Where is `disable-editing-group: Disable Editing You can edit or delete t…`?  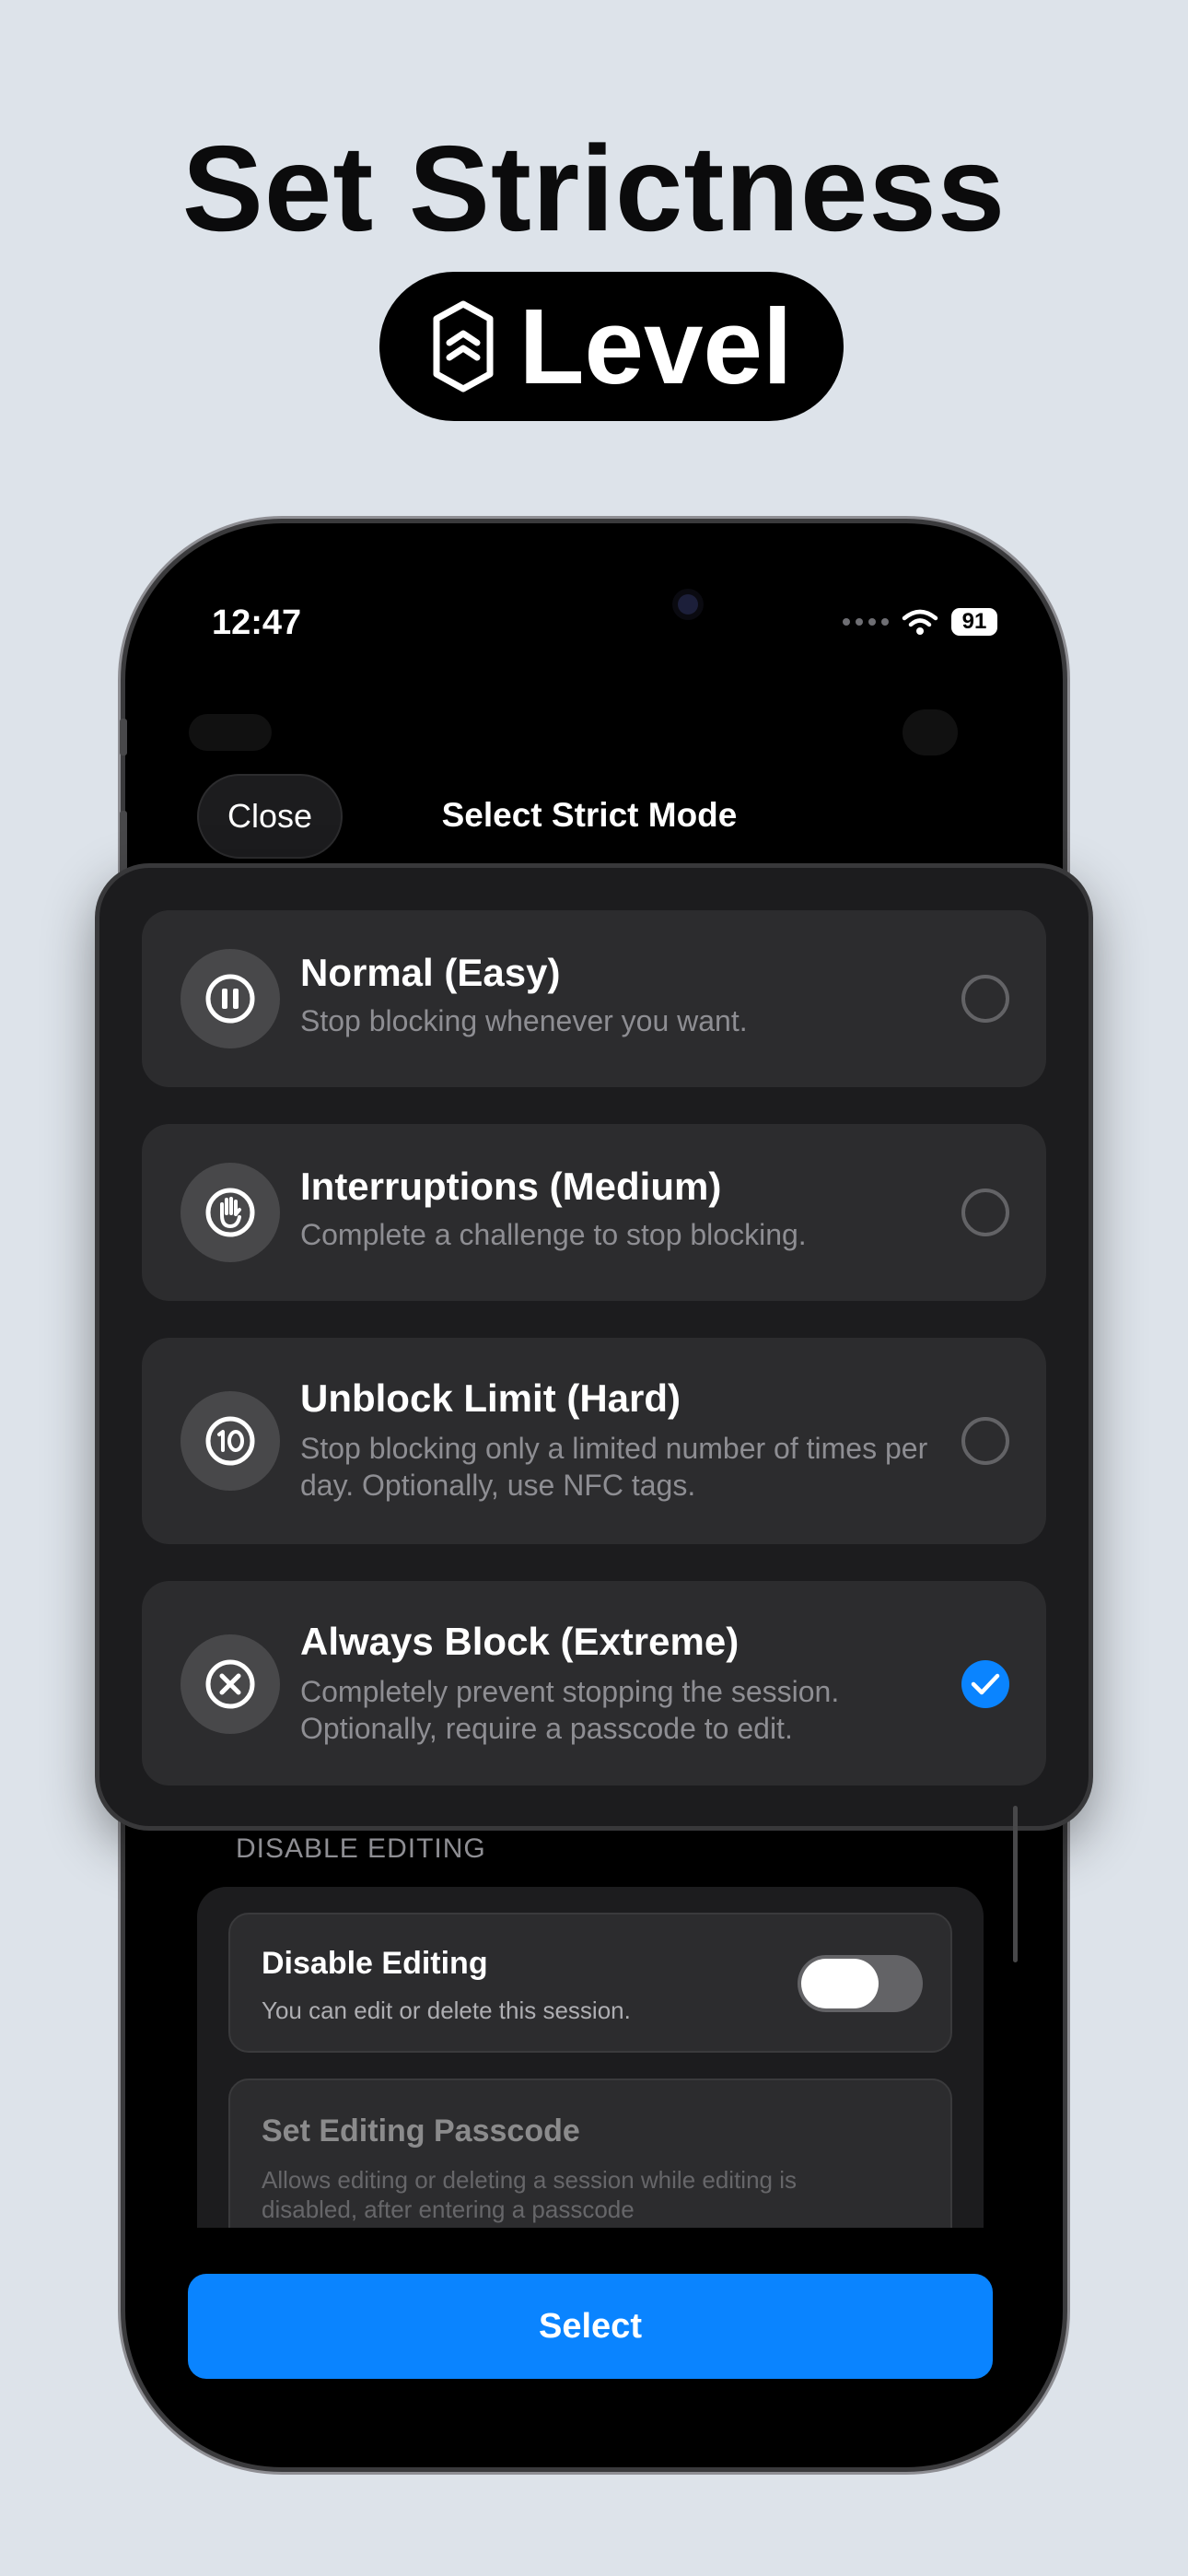
disable-editing-group: Disable Editing You can edit or delete t… is located at coordinates (590, 2057).